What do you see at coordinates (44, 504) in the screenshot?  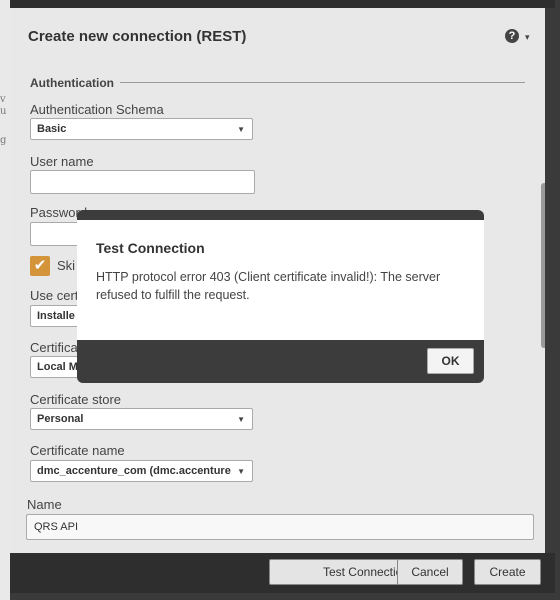 I see `name-label: Name` at bounding box center [44, 504].